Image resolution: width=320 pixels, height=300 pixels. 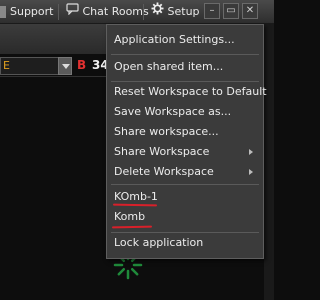 I want to click on menu-item-delete-workspace-submenu: Delete Workspace, so click(x=185, y=172).